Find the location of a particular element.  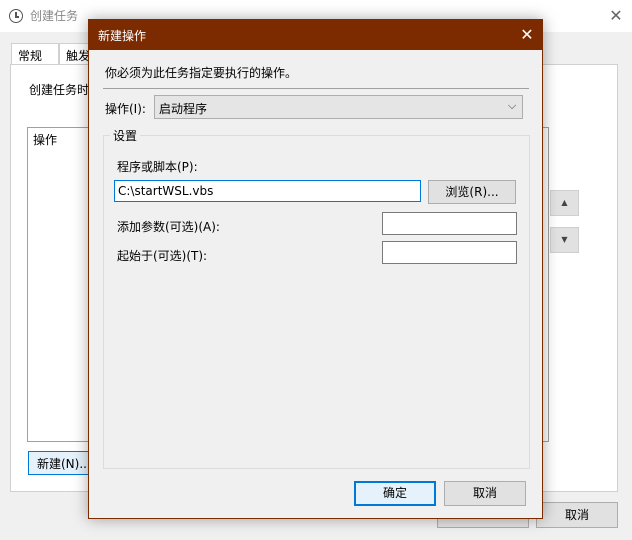

dialog-titlebar is located at coordinates (315, 35).